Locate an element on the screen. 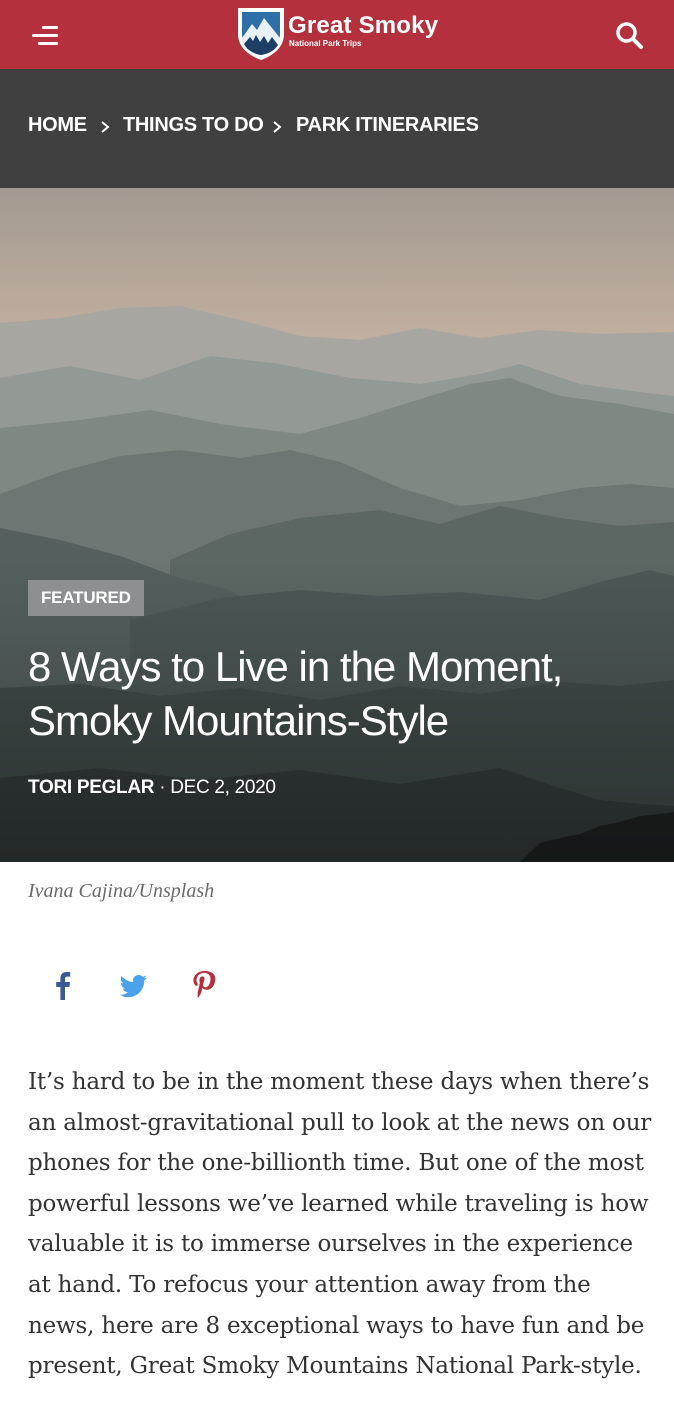 The image size is (674, 1414). mountain-shield-logo-icon is located at coordinates (261, 34).